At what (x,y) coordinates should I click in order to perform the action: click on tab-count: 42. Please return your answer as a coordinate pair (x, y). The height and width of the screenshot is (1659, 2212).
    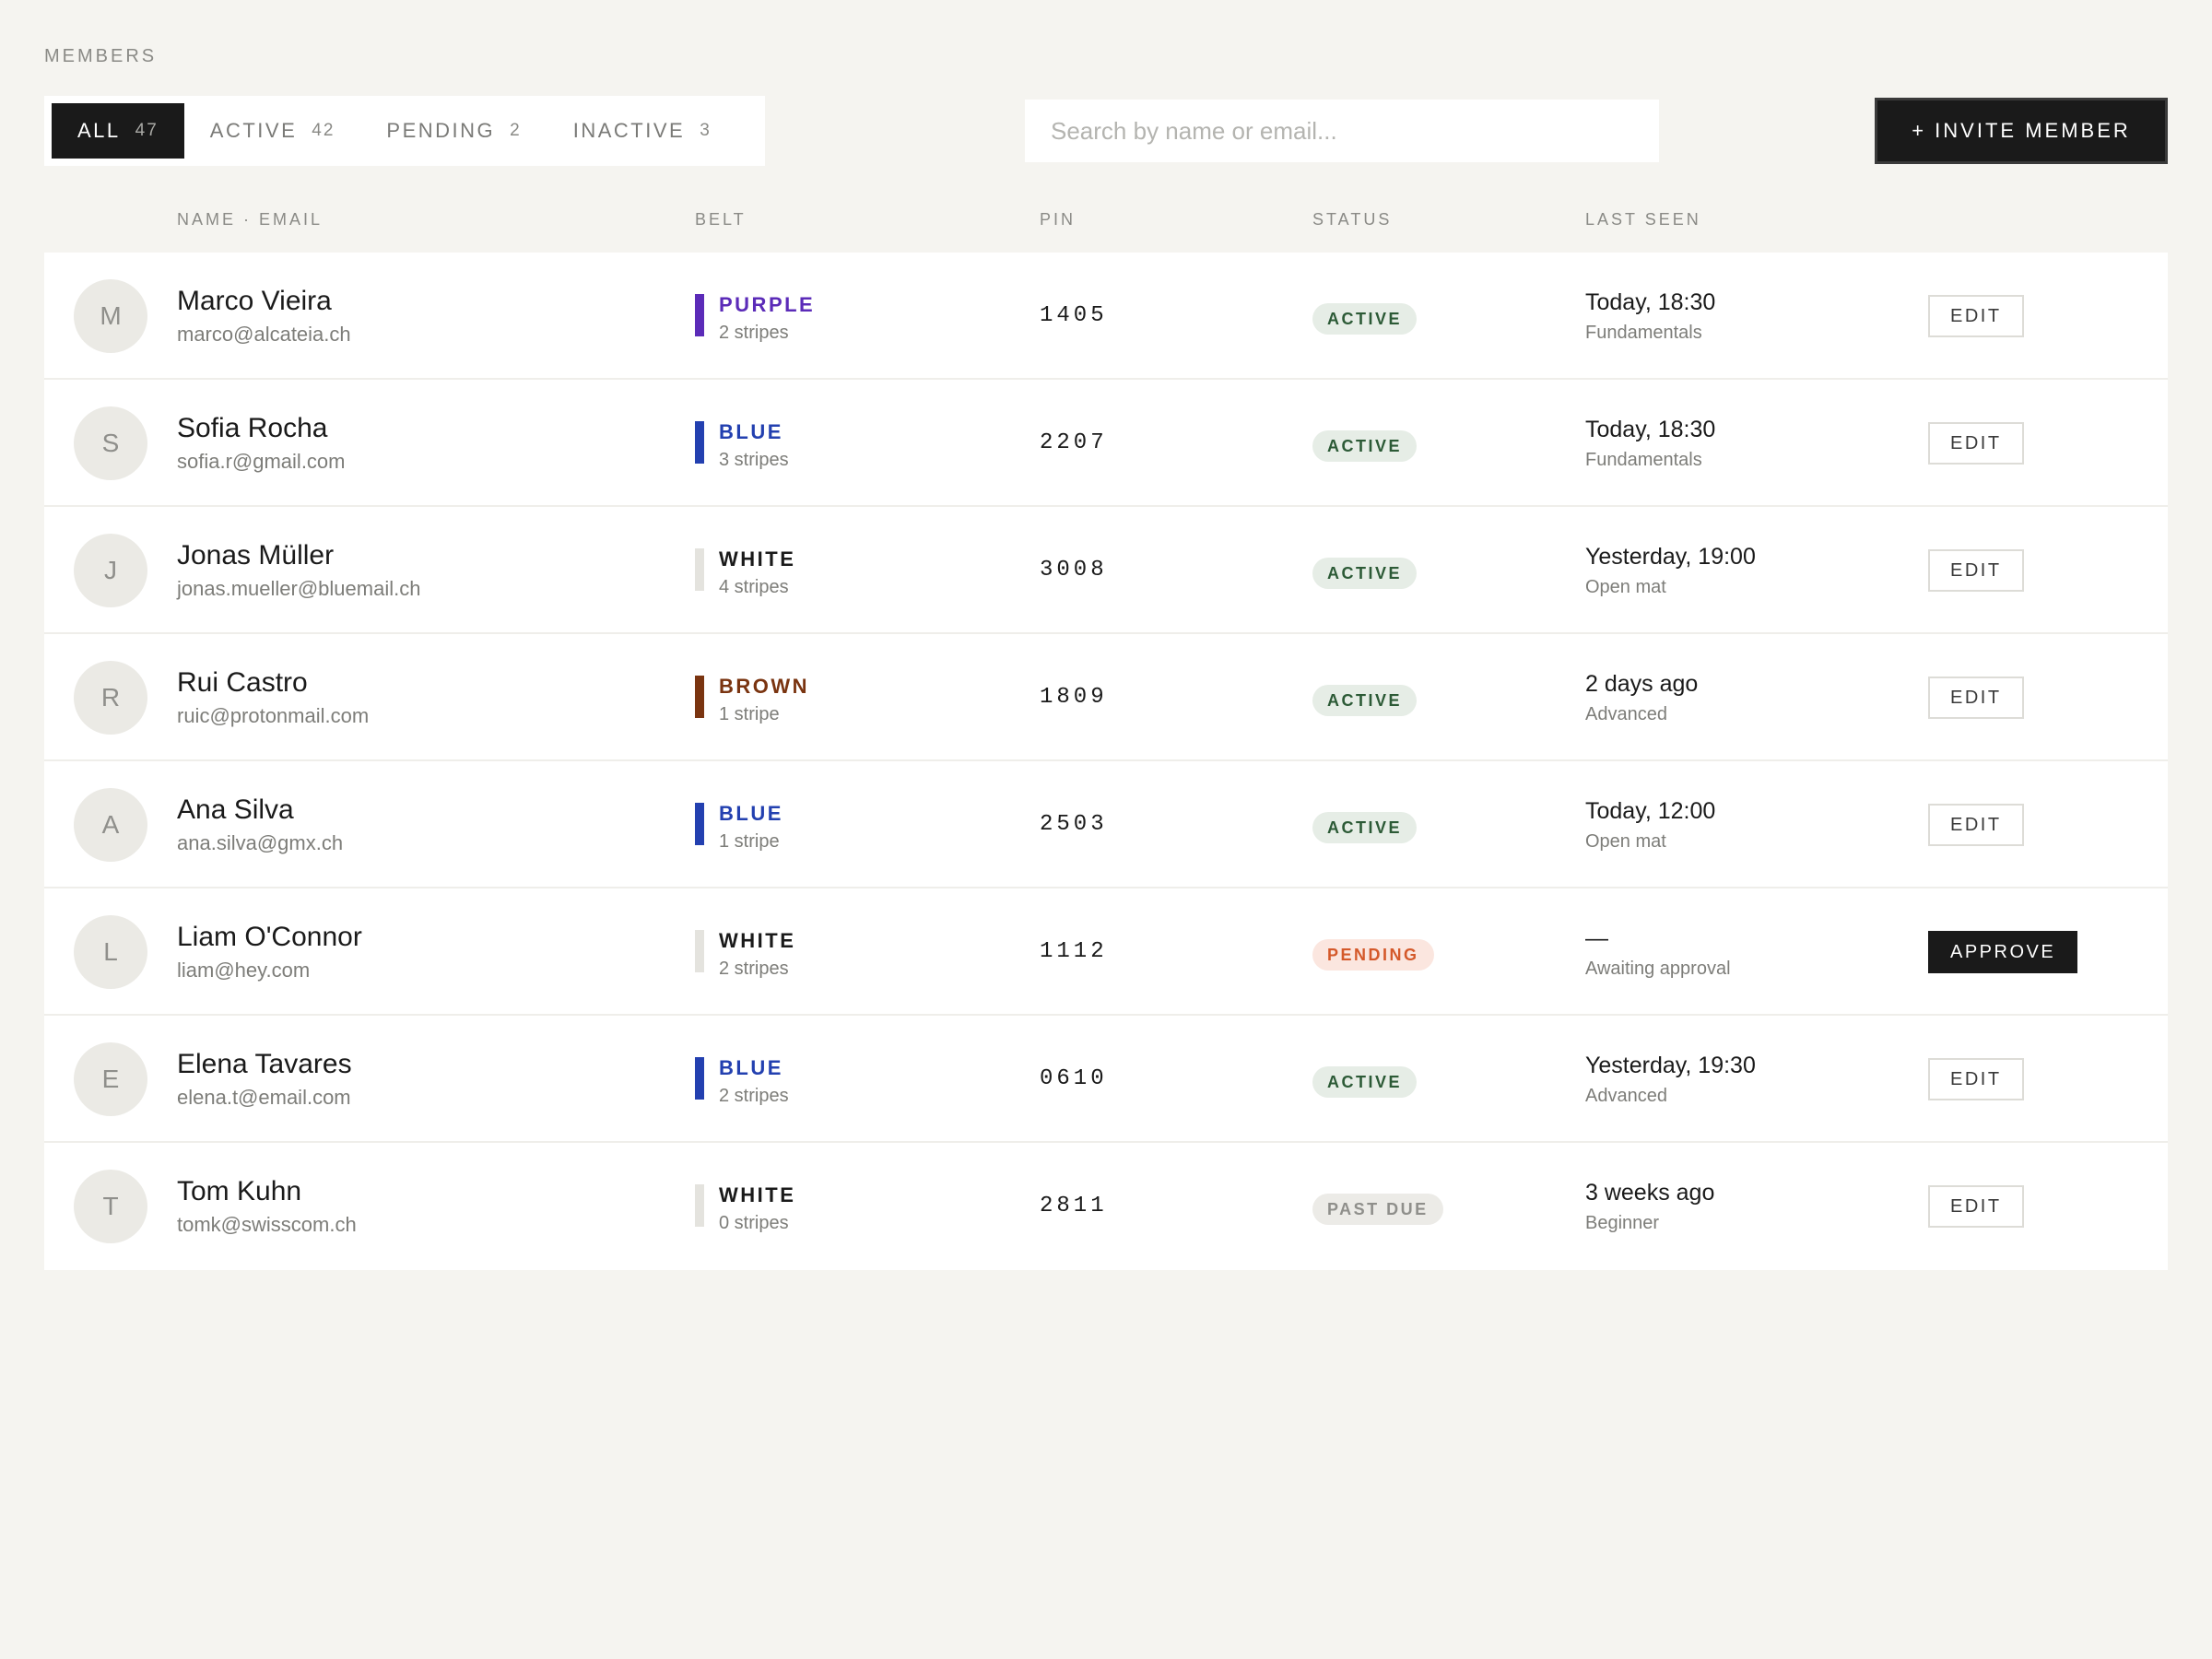
    Looking at the image, I should click on (323, 130).